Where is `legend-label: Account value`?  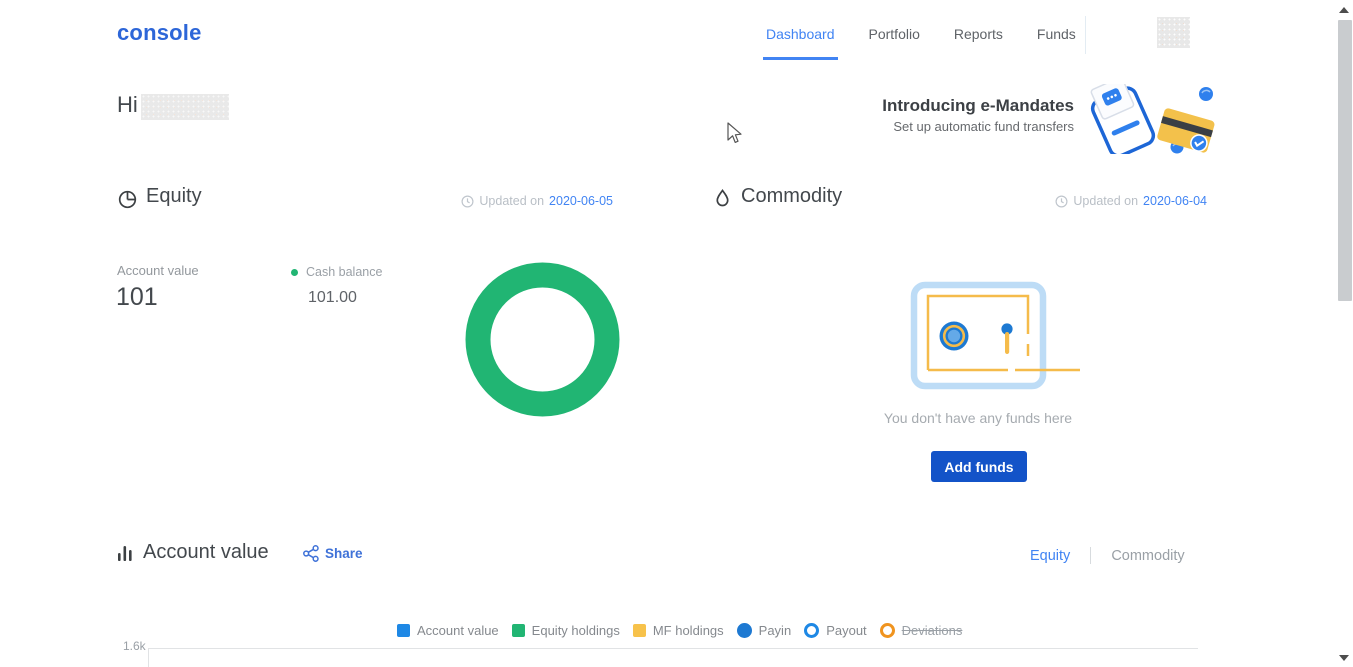 legend-label: Account value is located at coordinates (458, 630).